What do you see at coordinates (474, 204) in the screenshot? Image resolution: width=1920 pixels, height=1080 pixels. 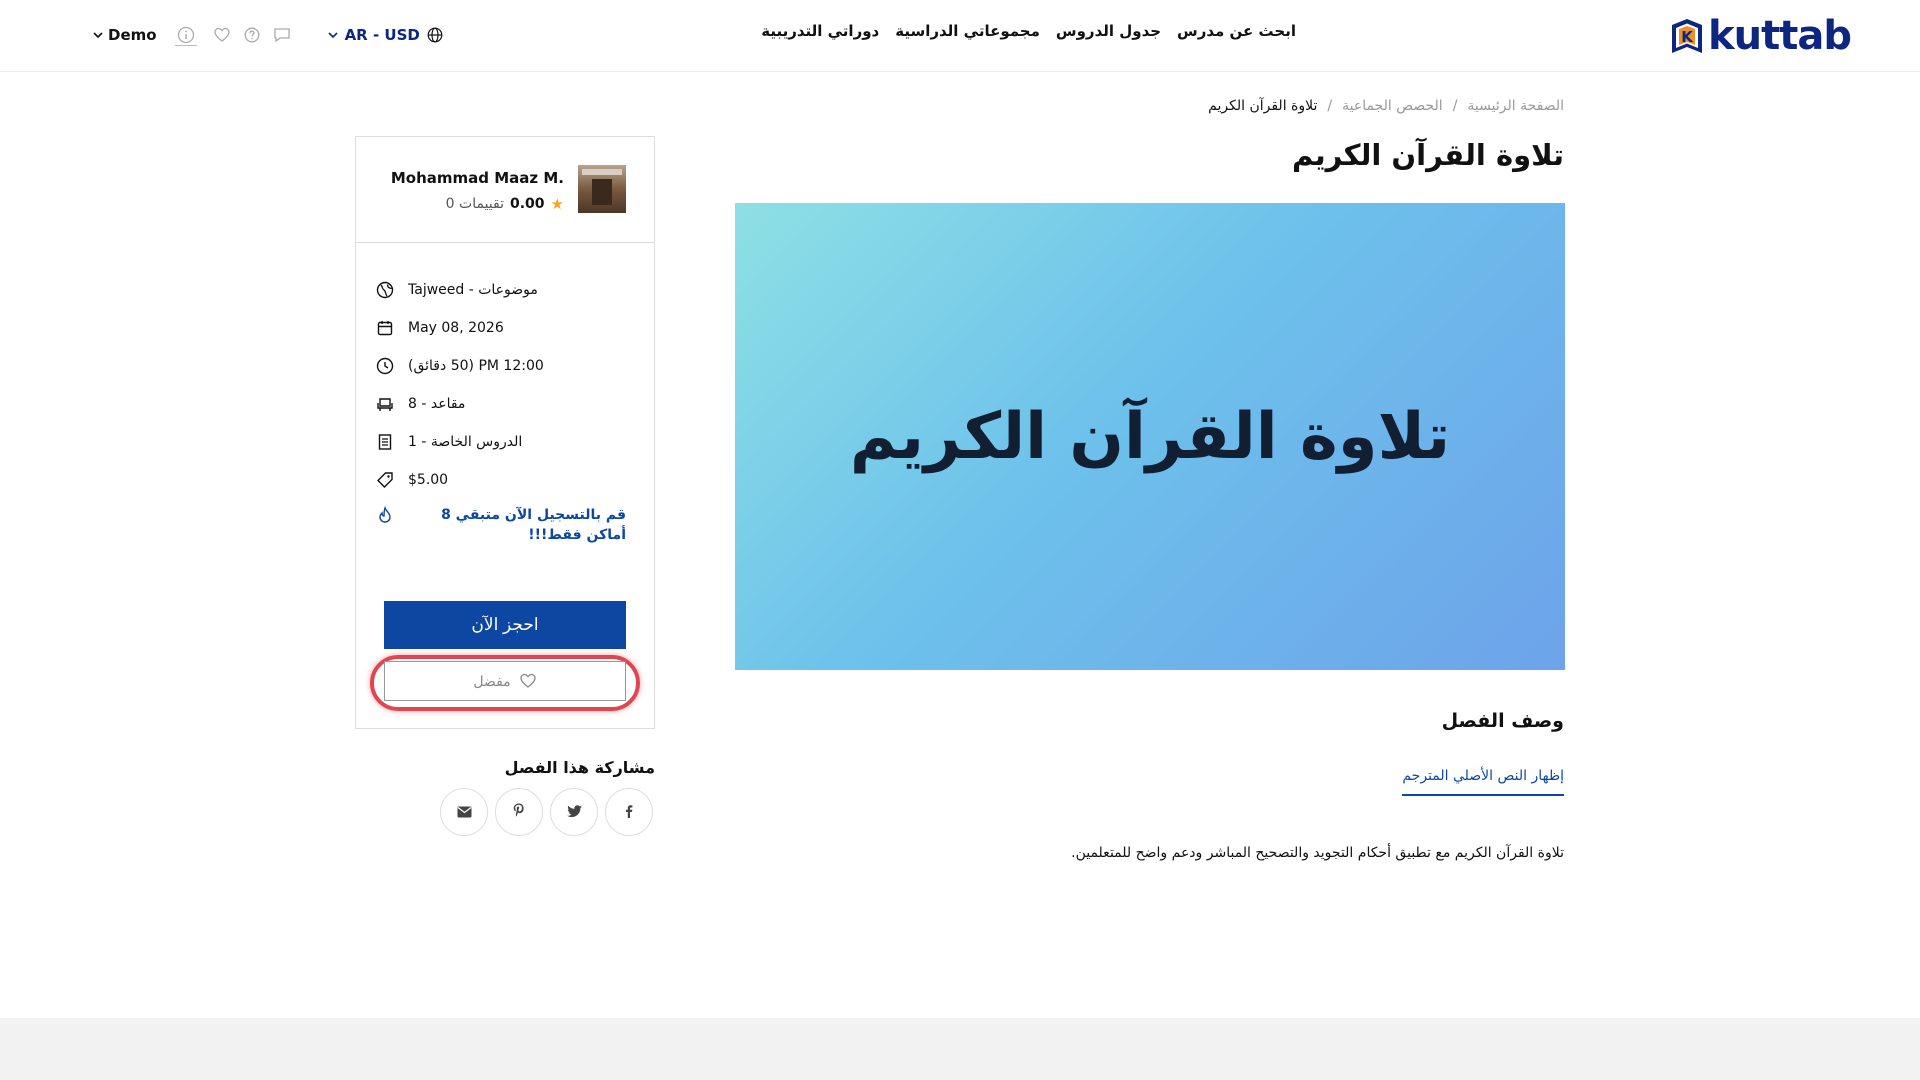 I see `rating-count: 0 تقييمات` at bounding box center [474, 204].